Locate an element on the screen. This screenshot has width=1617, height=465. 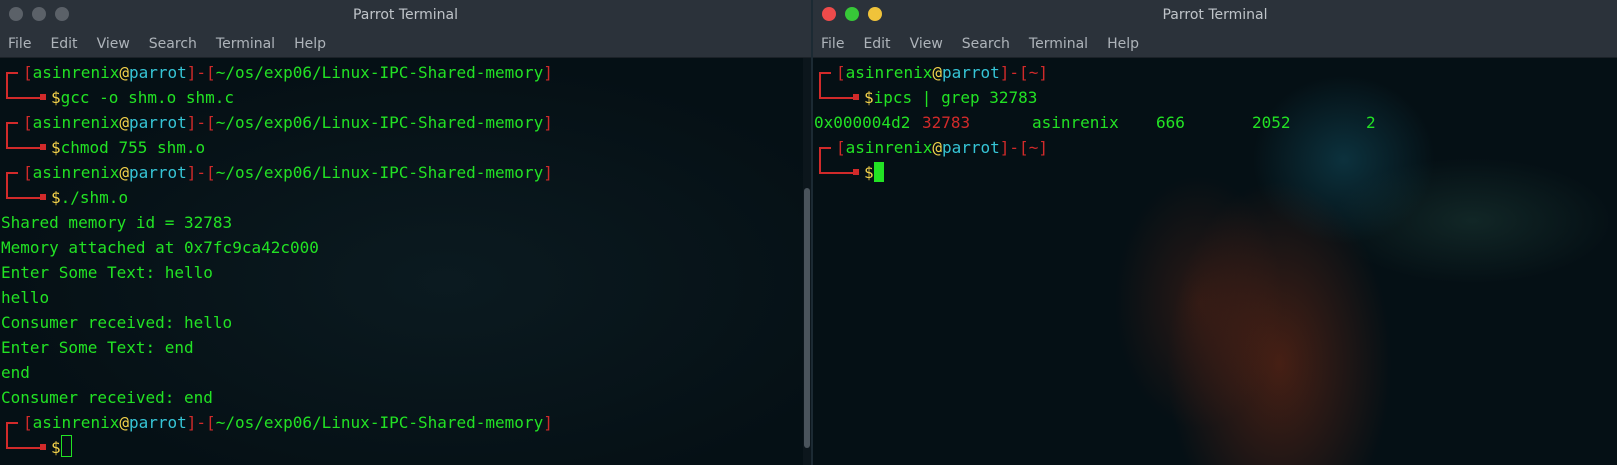
ipcs-bytes: 2052 is located at coordinates (1271, 122).